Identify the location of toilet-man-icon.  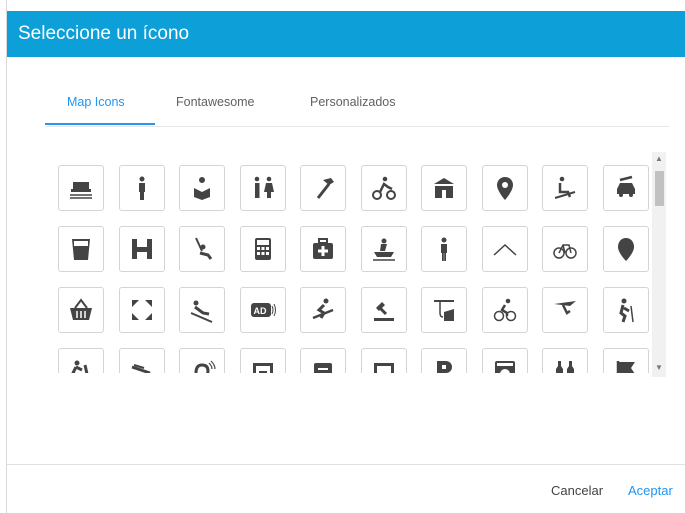
(141, 188).